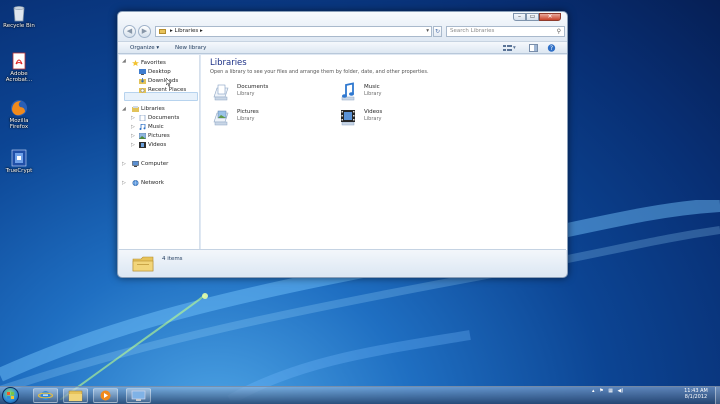 This screenshot has height=404, width=720. What do you see at coordinates (124, 183) in the screenshot?
I see `network-expand-icon: ▷` at bounding box center [124, 183].